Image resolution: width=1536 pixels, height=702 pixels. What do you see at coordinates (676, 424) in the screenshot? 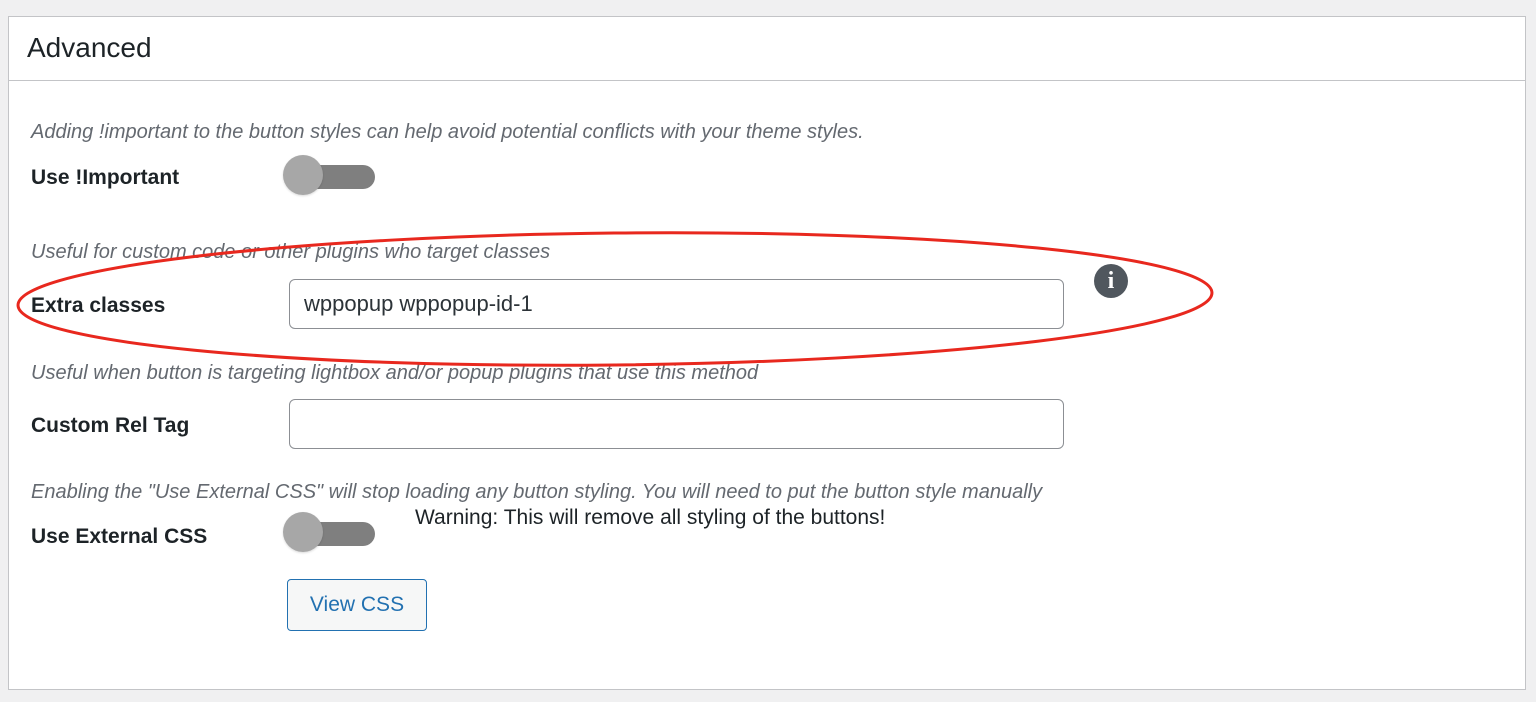
I see `custom-rel-tag-input` at bounding box center [676, 424].